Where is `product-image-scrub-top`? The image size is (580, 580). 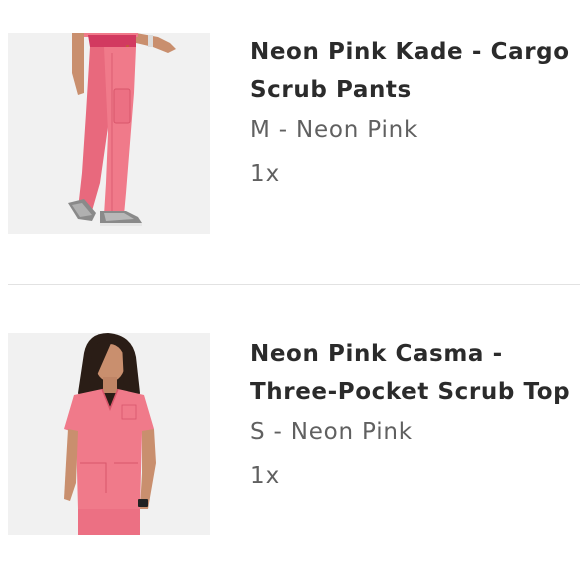 product-image-scrub-top is located at coordinates (109, 434).